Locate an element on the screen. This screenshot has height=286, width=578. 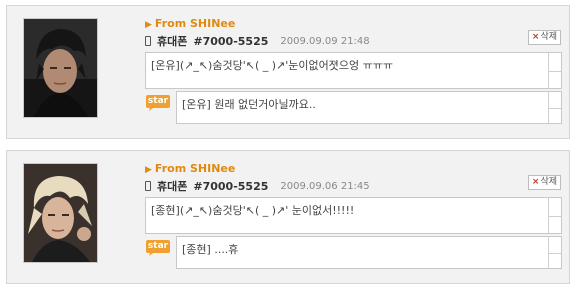
message-date: 2009.09.09 21:48 is located at coordinates (325, 41).